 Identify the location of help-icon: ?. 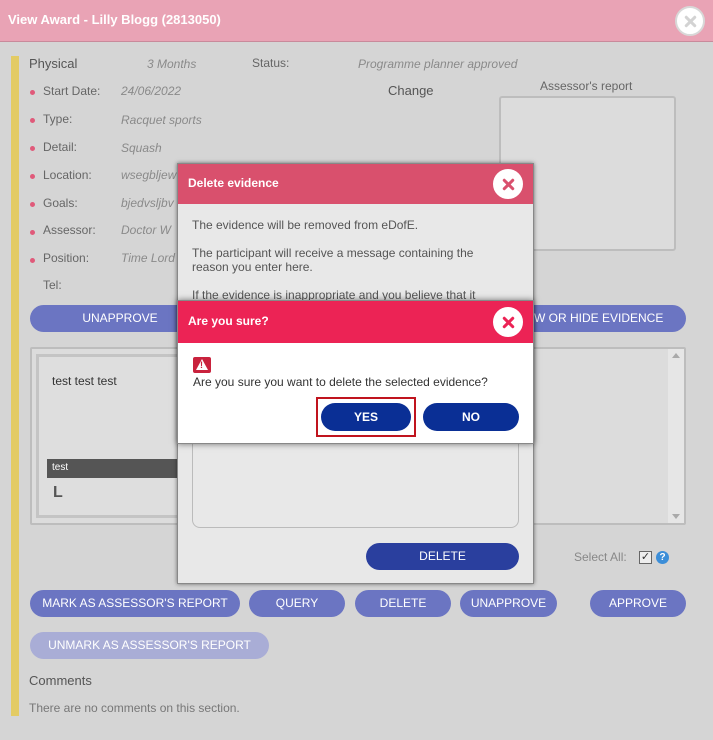
(662, 557).